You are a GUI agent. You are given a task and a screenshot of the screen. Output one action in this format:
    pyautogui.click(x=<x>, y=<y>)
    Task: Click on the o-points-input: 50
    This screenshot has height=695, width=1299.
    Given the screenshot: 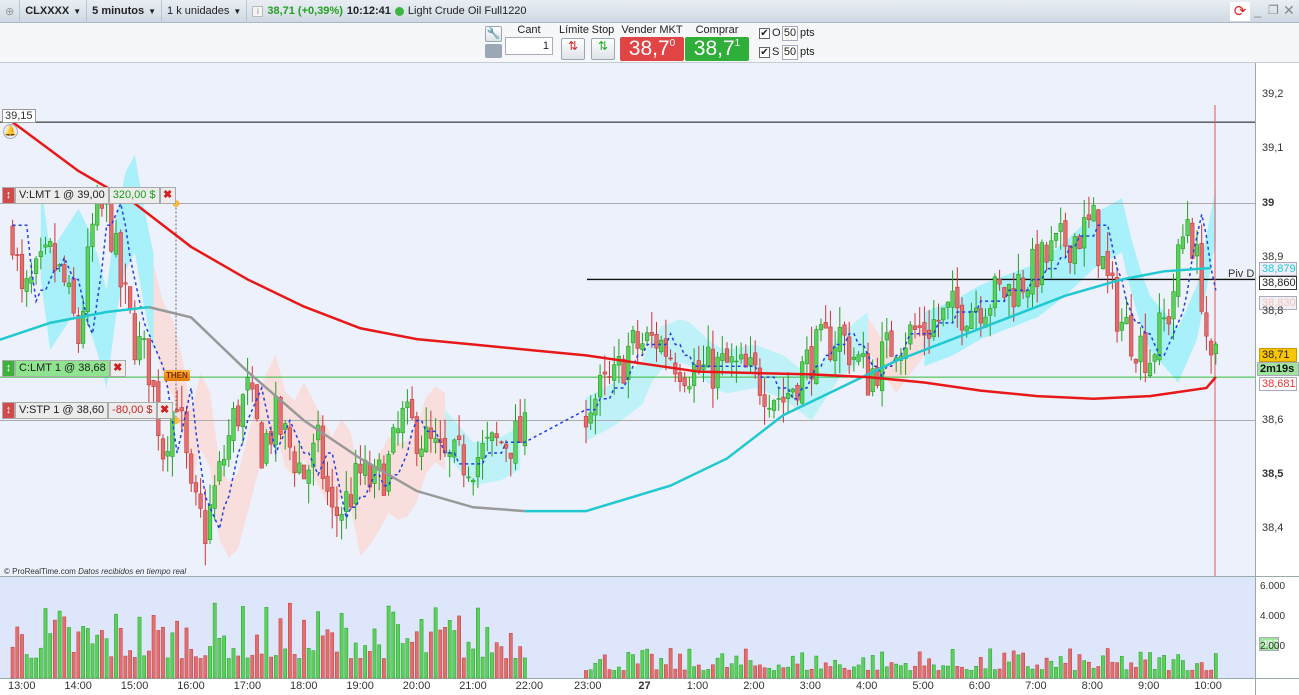 What is the action you would take?
    pyautogui.click(x=790, y=33)
    